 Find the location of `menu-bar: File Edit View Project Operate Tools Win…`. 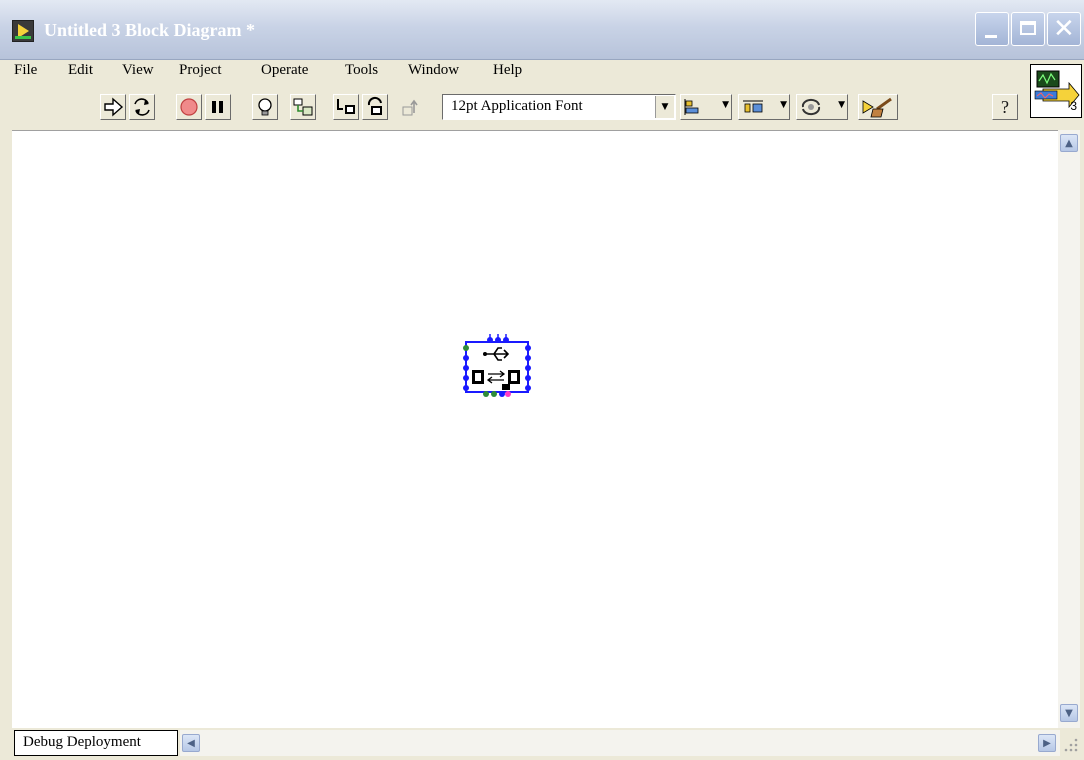

menu-bar: File Edit View Project Operate Tools Win… is located at coordinates (520, 72).